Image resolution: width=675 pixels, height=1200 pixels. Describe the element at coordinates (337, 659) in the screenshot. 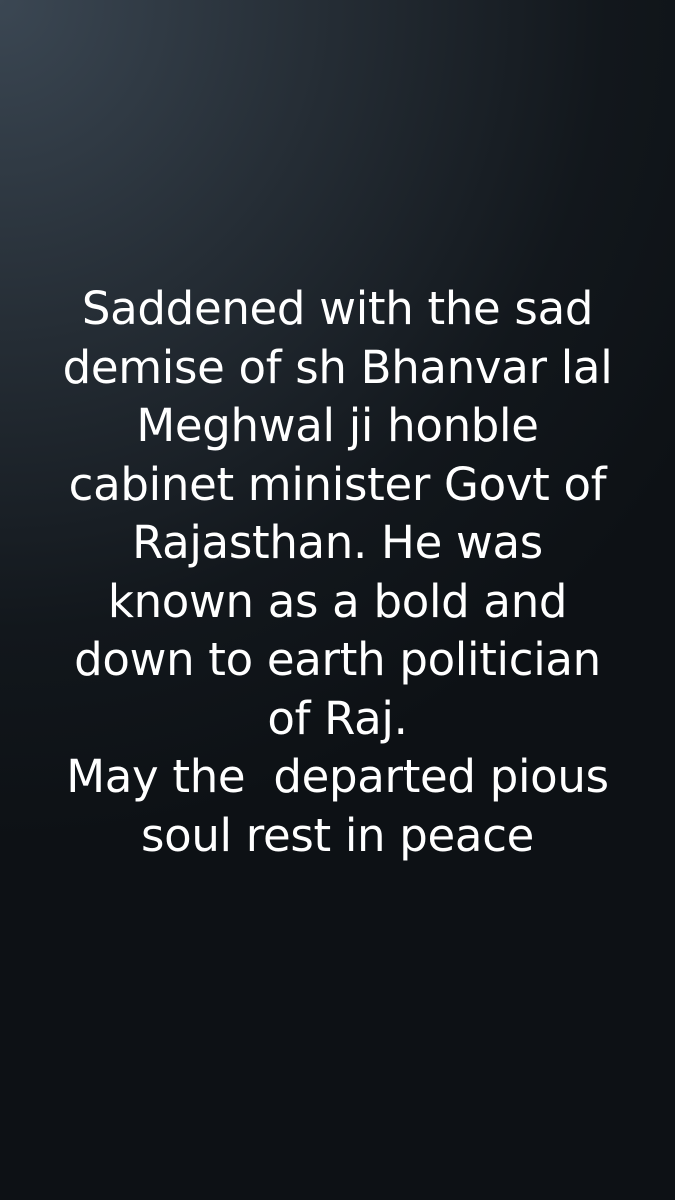

I see `message-line-7: down to earth politician` at that location.